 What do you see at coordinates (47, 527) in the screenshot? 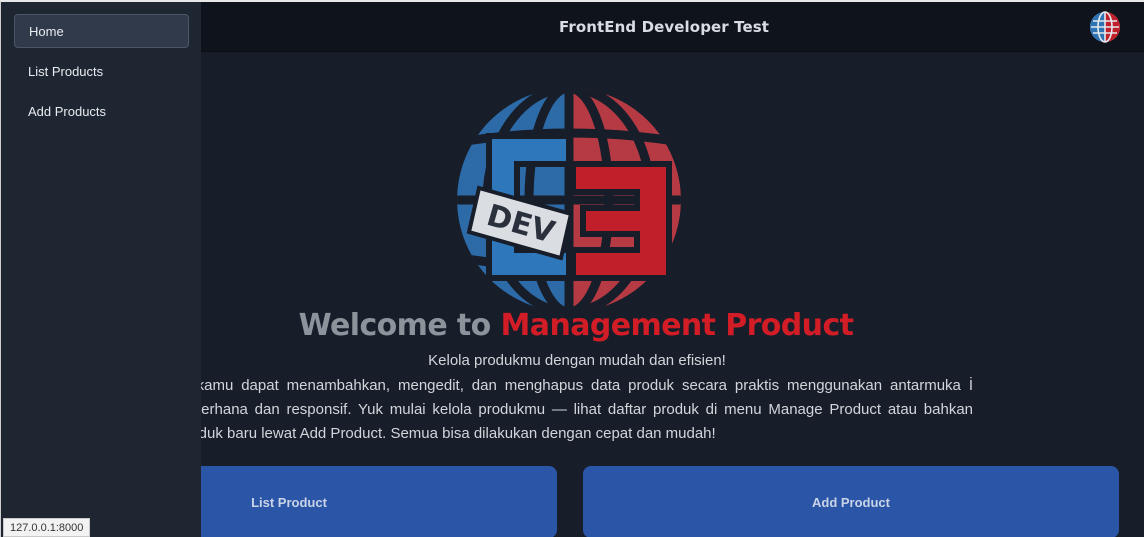
I see `status-bar-url: 127.0.0.1:8000` at bounding box center [47, 527].